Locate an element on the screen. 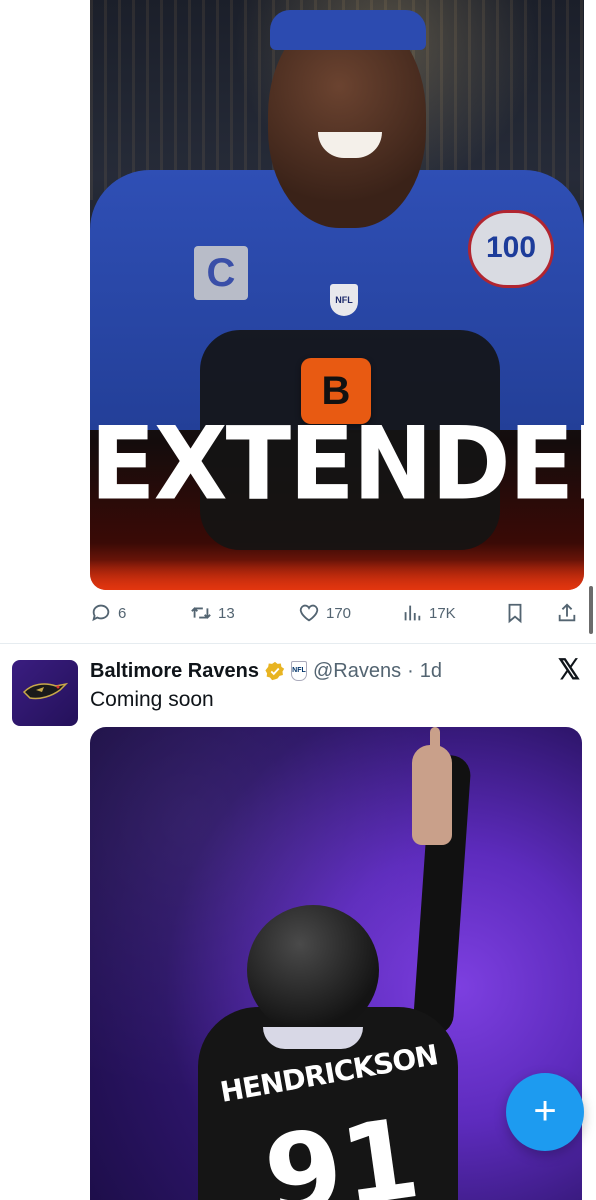  player-helmet is located at coordinates (313, 970).